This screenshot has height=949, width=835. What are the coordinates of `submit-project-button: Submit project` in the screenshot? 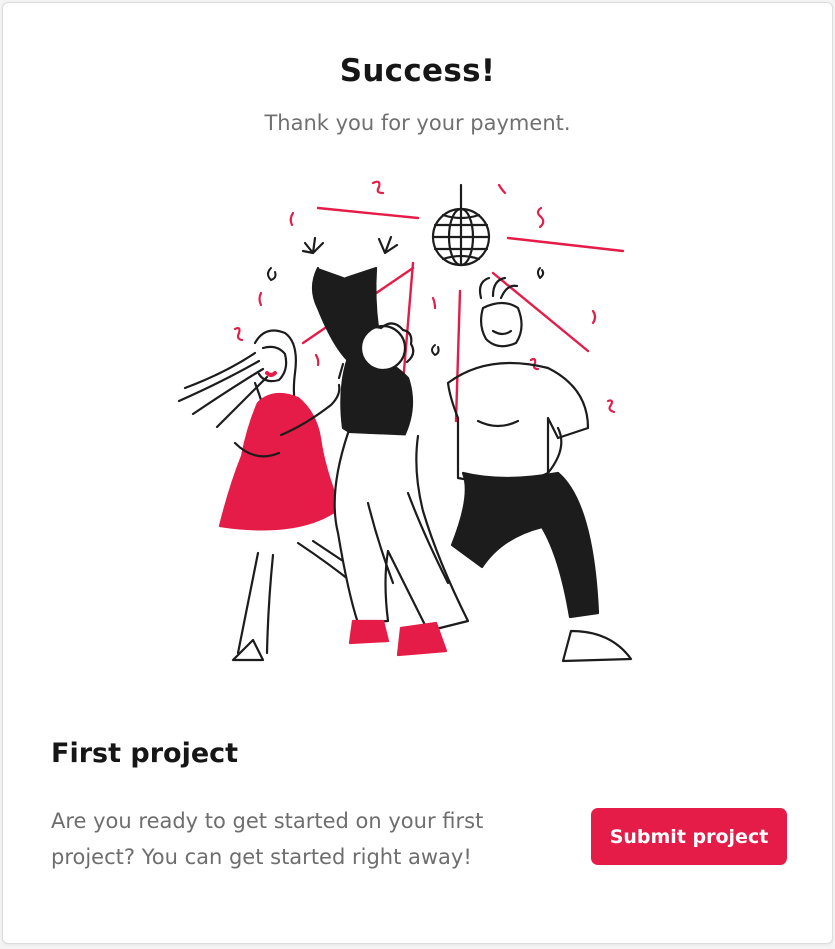 It's located at (689, 836).